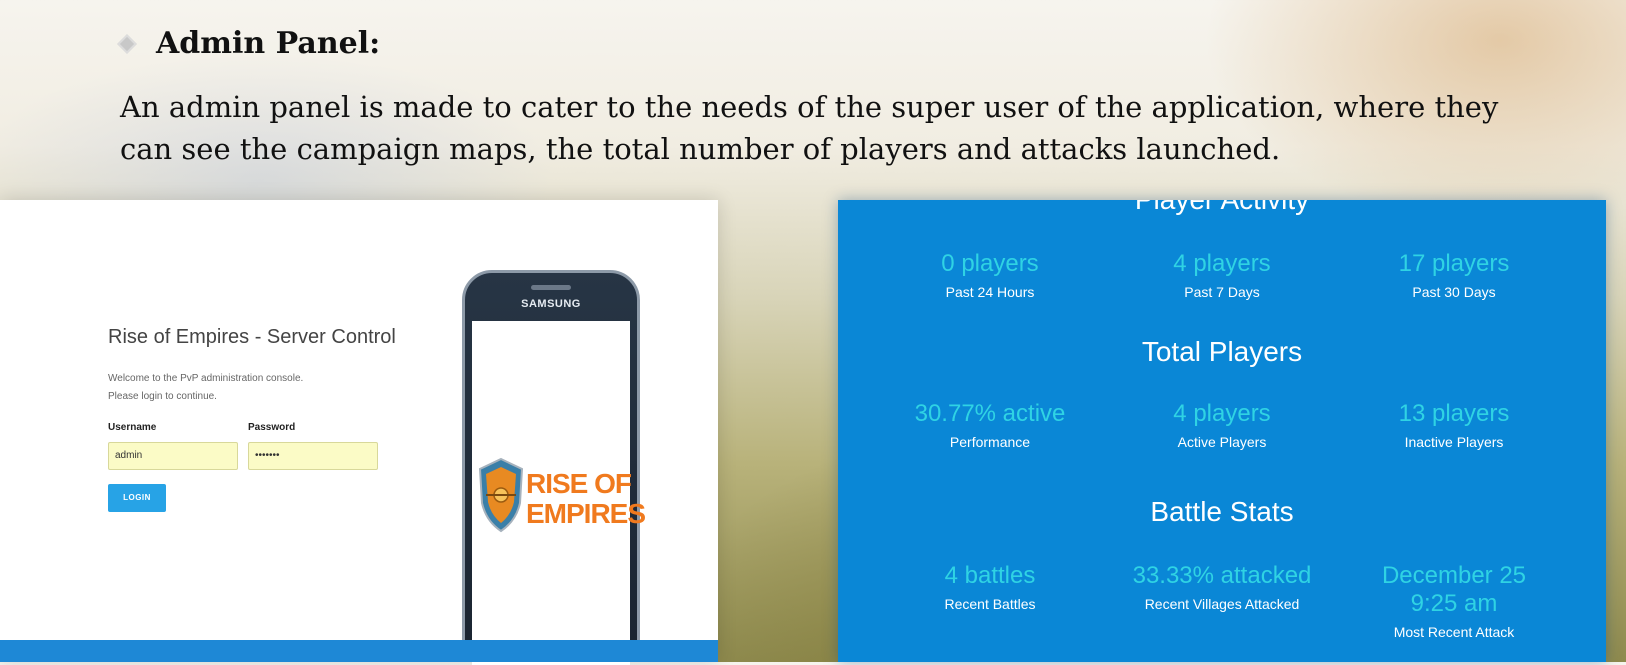 The height and width of the screenshot is (665, 1626). Describe the element at coordinates (137, 498) in the screenshot. I see `login-button: LOGIN` at that location.